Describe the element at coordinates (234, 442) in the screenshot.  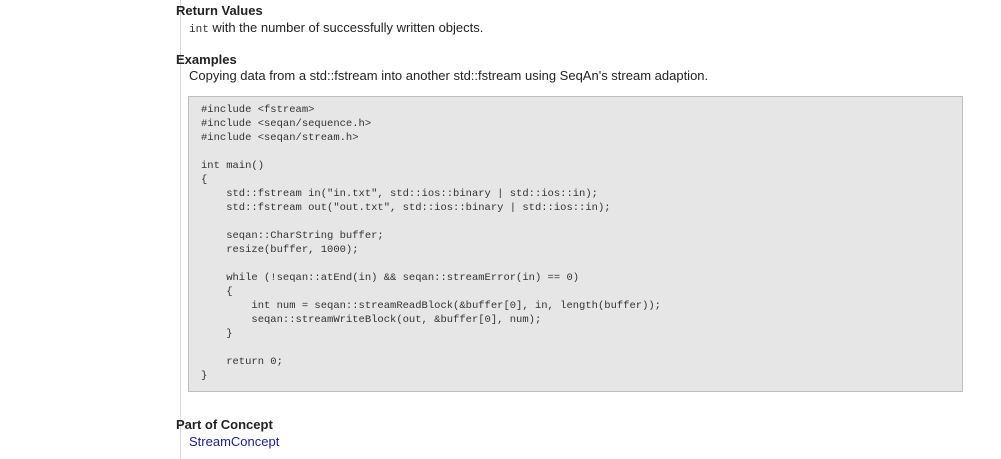
I see `stream-concept-link: StreamConcept` at that location.